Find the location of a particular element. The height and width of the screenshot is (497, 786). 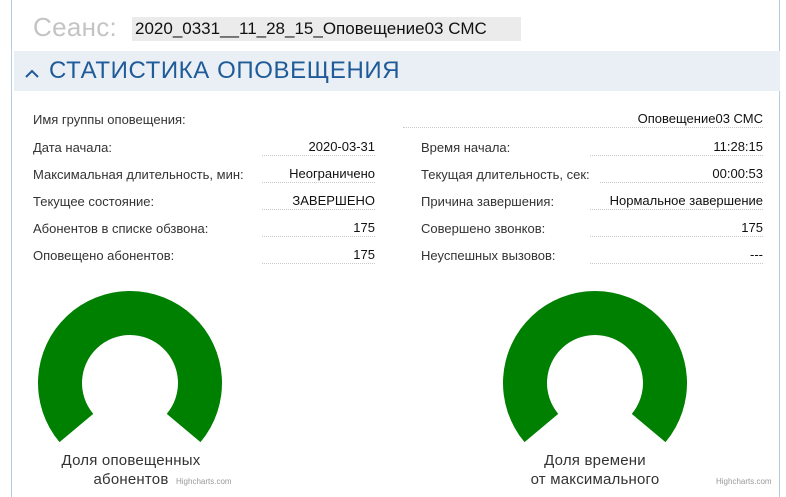

gauge-title-line2: от максимального is located at coordinates (595, 479).